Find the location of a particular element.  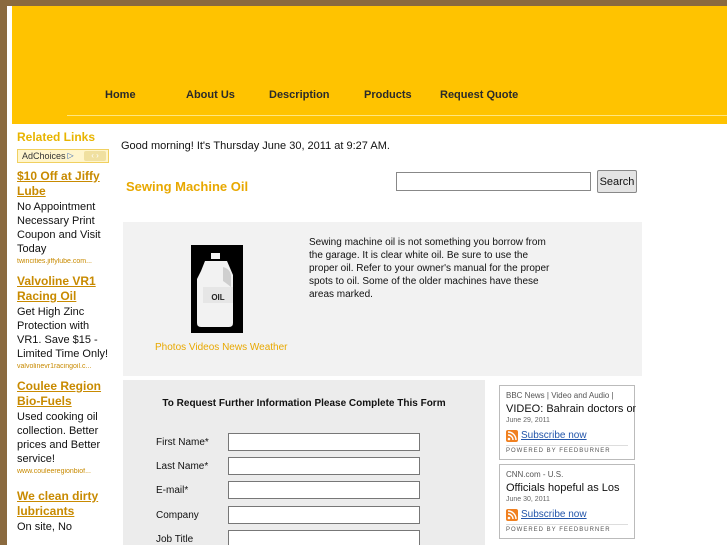

first-name-field is located at coordinates (324, 442).